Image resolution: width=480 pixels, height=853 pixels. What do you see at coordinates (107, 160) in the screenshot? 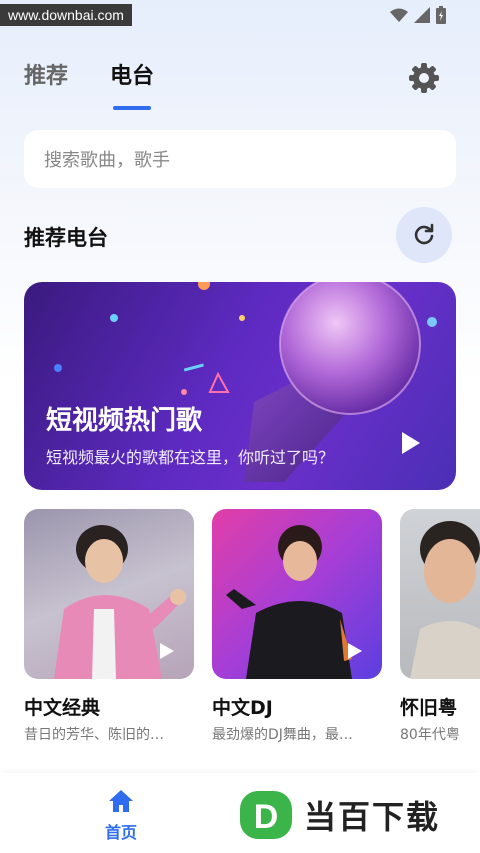
I see `search-placeholder: 搜索歌曲，歌手` at bounding box center [107, 160].